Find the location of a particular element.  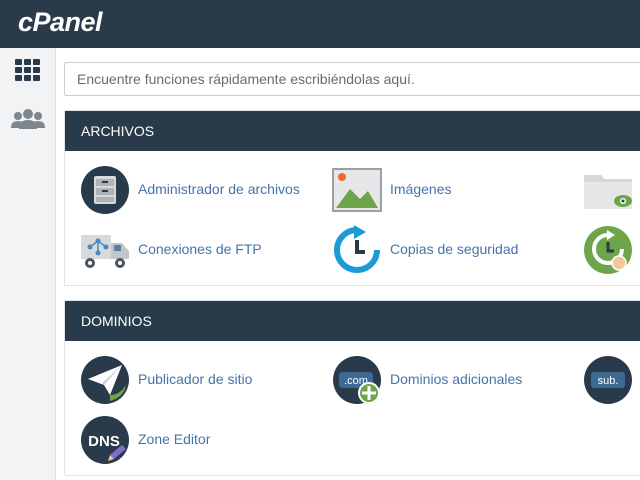

addon-domains-link: .com Dominios adicionales is located at coordinates (442, 380).